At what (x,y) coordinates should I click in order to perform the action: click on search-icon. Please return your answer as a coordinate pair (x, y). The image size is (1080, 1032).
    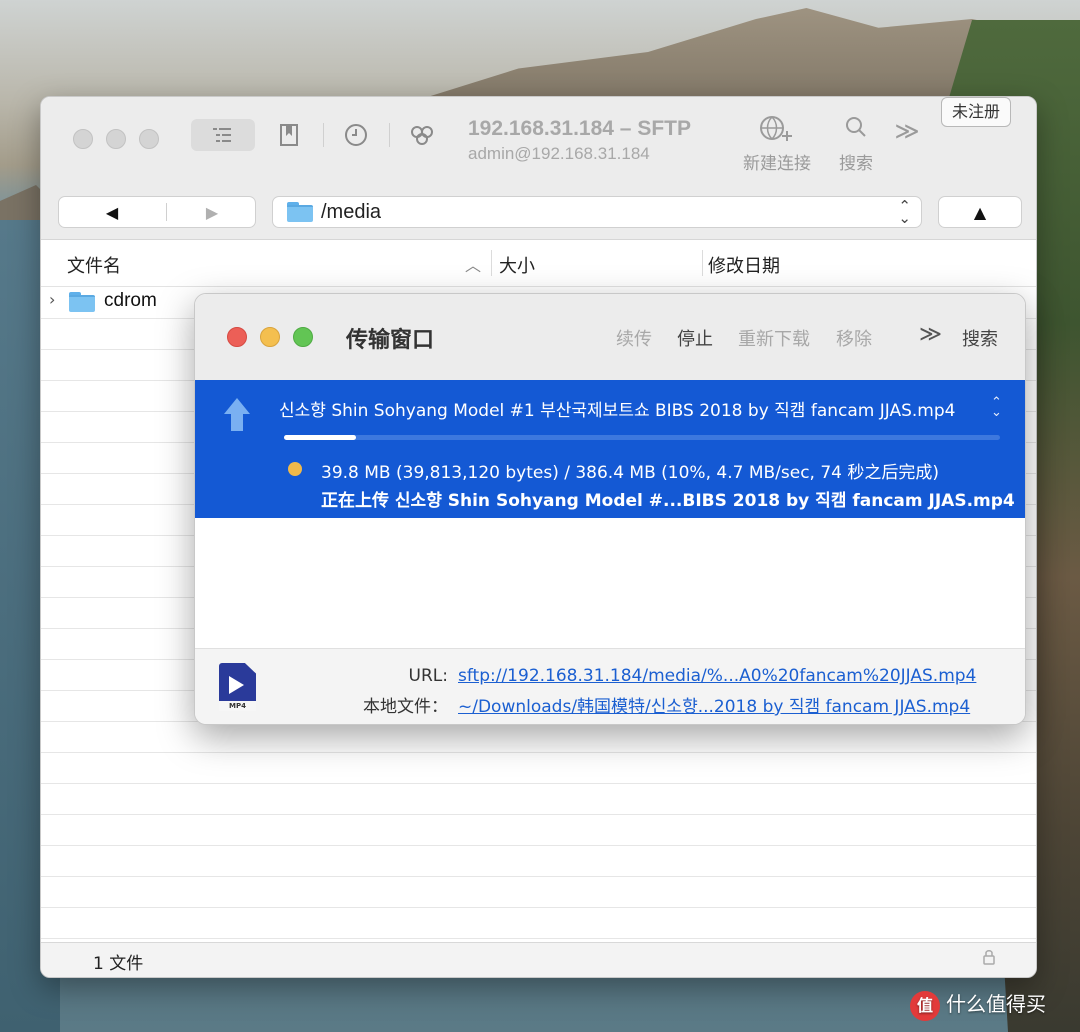
    Looking at the image, I should click on (856, 131).